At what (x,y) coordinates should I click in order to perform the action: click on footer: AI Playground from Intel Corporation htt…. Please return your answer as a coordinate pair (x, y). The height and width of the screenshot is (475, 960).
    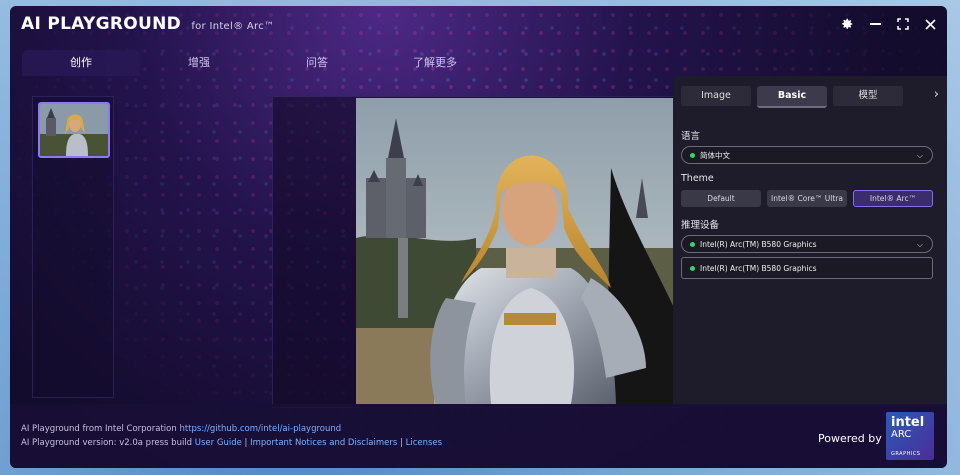
    Looking at the image, I should click on (478, 436).